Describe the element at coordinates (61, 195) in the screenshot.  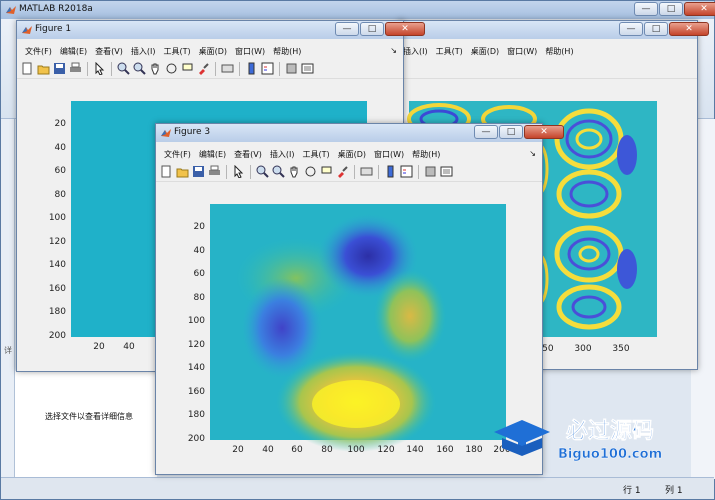
I see `y-tick-label: 80` at that location.